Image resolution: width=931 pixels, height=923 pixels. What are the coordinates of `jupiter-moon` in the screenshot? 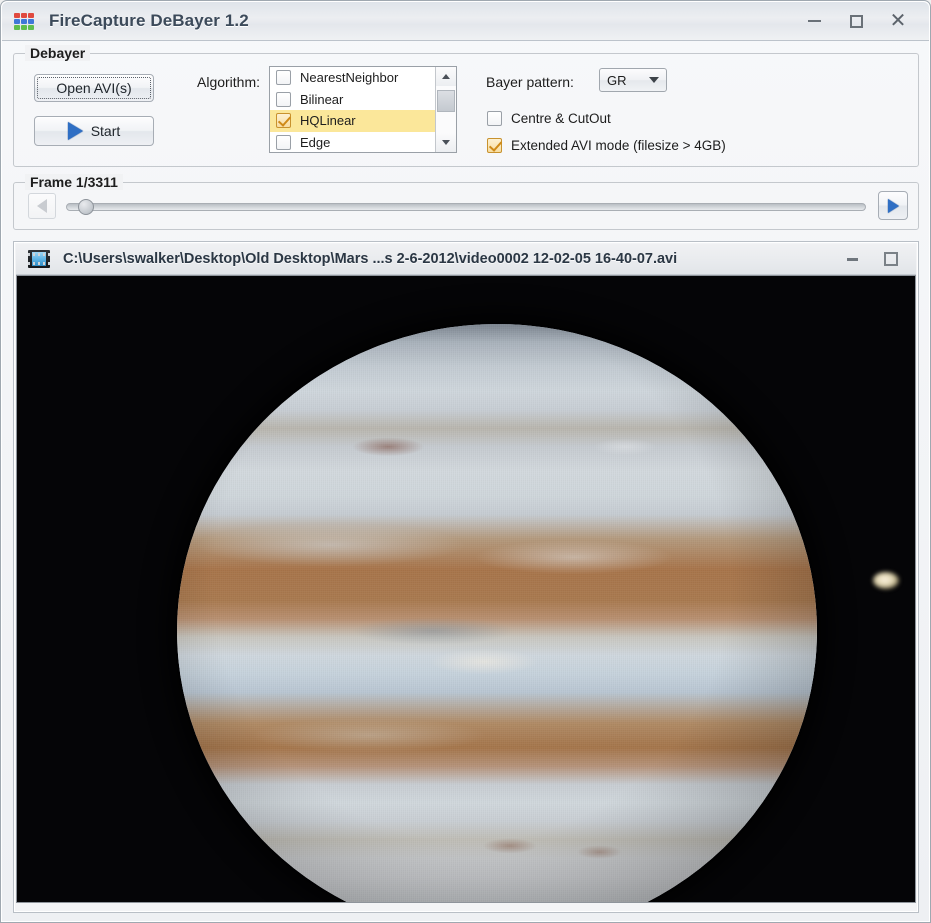 It's located at (886, 580).